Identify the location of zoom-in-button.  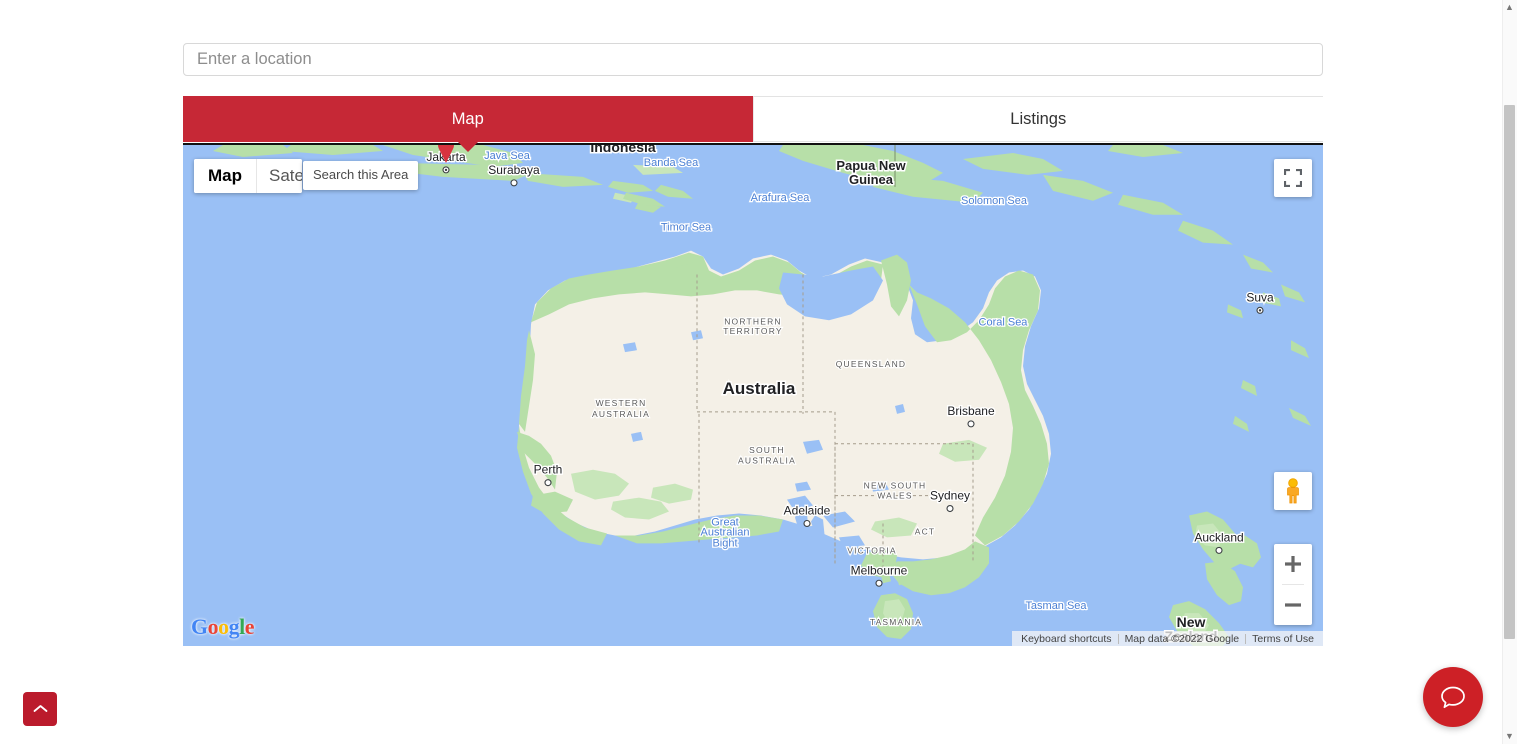
(1293, 564).